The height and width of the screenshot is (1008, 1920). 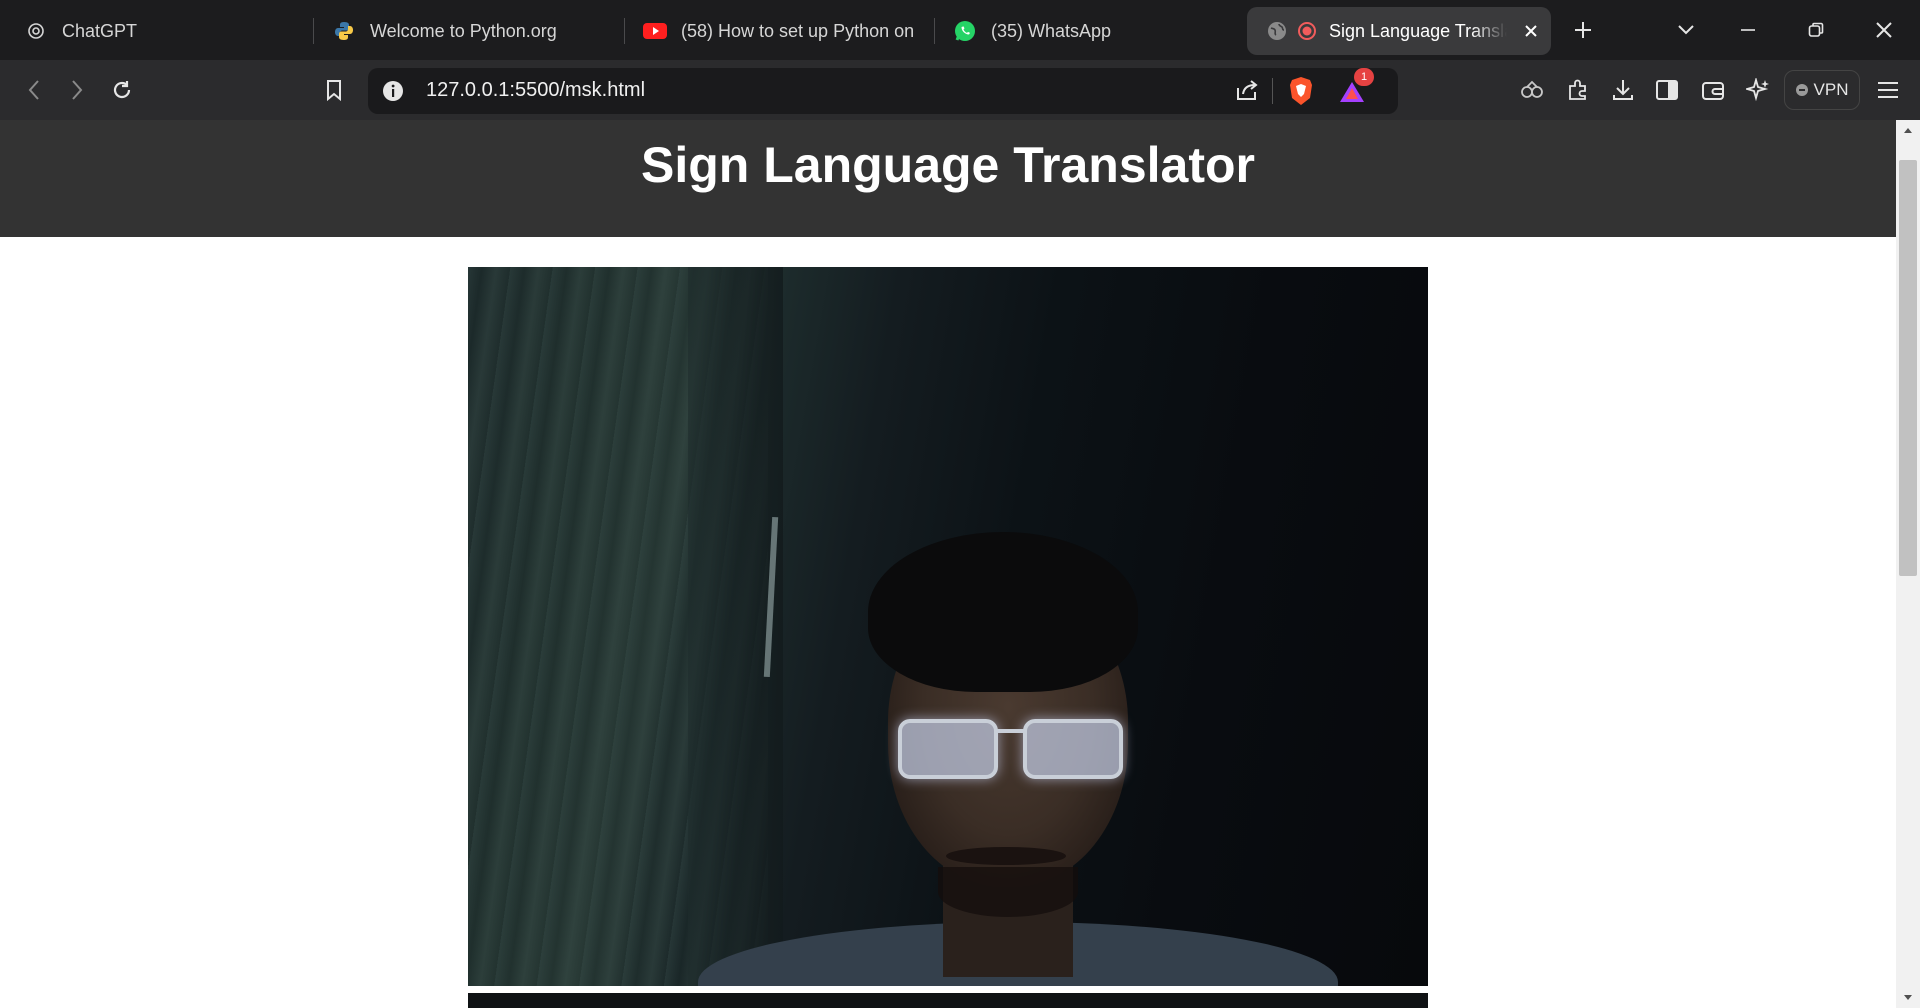 I want to click on tab-whatsapp: (35) WhatsApp, so click(x=1083, y=31).